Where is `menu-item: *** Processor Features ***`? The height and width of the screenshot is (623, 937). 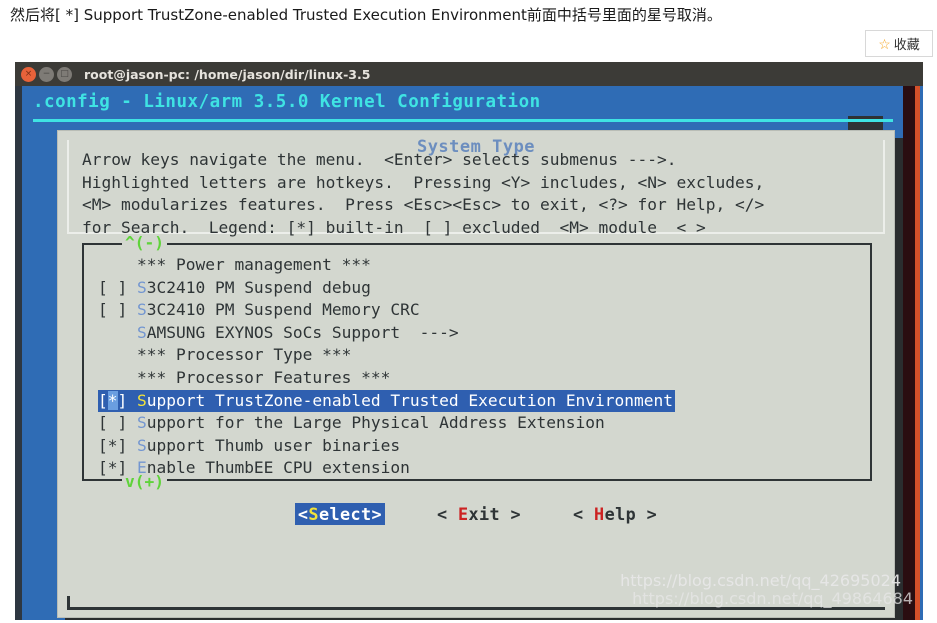
menu-item: *** Processor Features *** is located at coordinates (478, 378).